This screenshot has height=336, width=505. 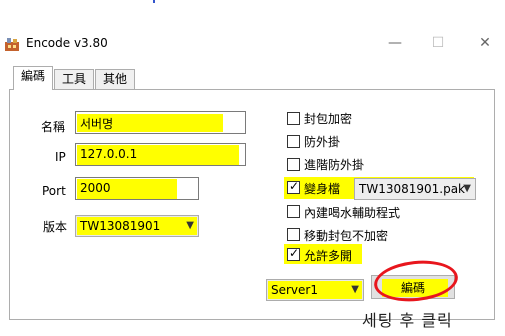 What do you see at coordinates (438, 43) in the screenshot?
I see `maximize-button: ☐` at bounding box center [438, 43].